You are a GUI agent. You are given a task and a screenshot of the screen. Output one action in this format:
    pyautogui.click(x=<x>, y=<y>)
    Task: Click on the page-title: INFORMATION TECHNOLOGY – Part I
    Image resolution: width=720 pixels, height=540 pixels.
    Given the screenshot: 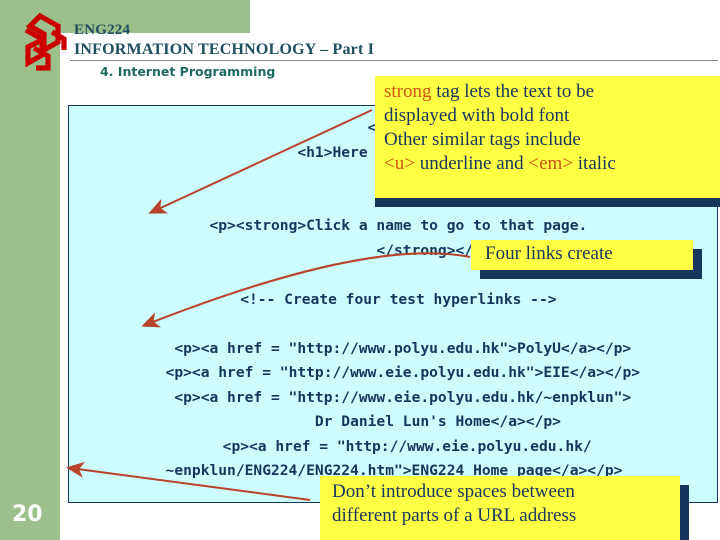 What is the action you would take?
    pyautogui.click(x=224, y=49)
    